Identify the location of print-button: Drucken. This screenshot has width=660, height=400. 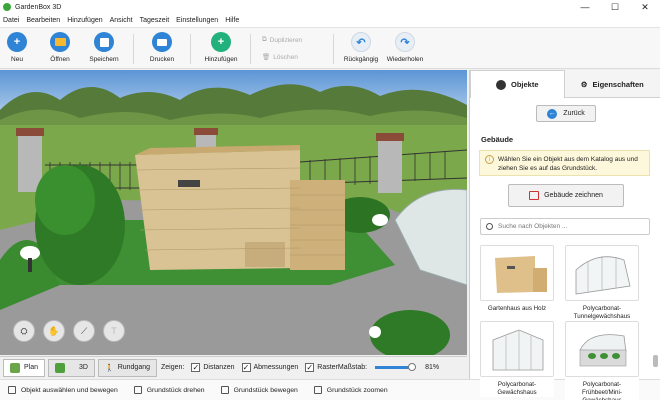
(162, 47).